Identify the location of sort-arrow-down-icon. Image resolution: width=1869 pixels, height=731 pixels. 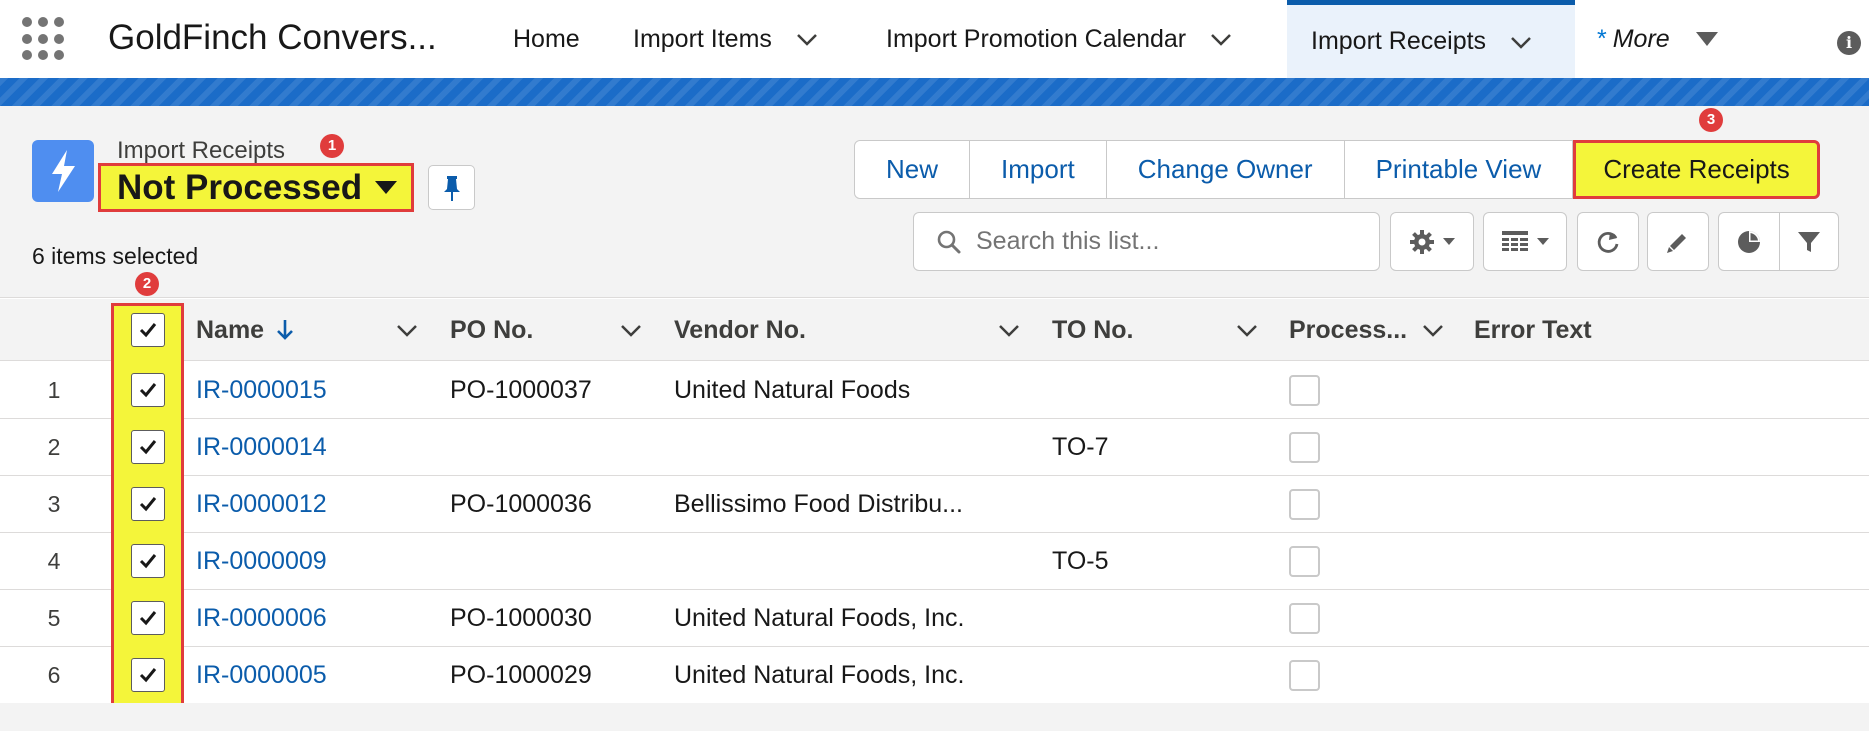
(285, 330).